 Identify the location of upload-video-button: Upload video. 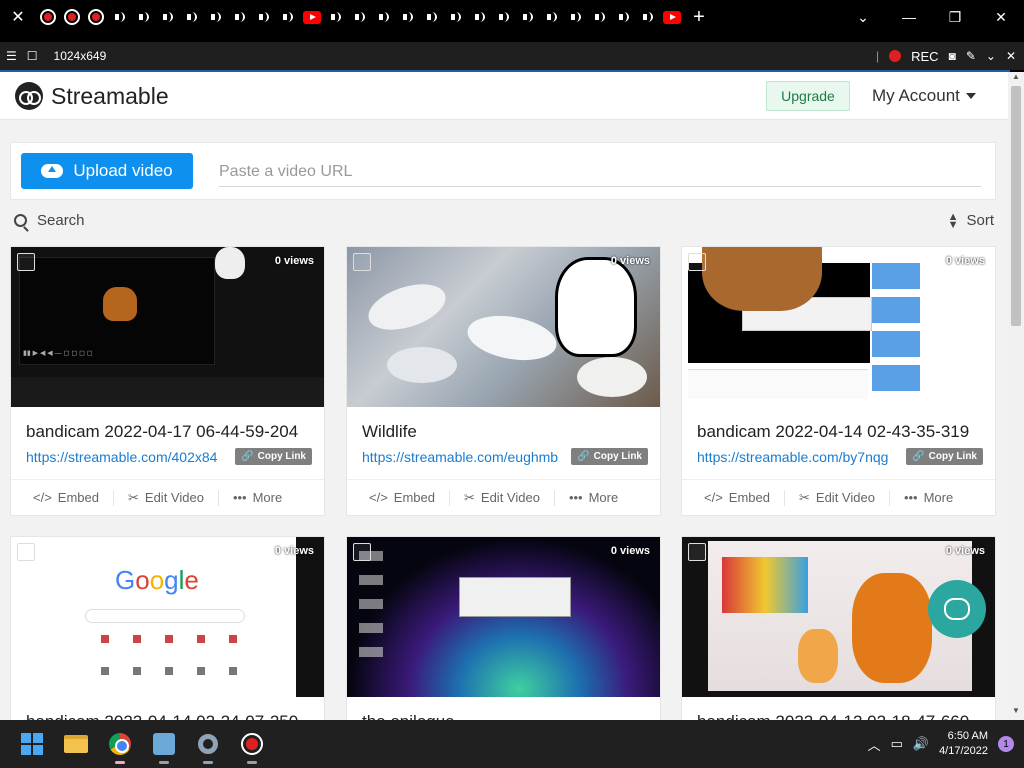
(107, 171).